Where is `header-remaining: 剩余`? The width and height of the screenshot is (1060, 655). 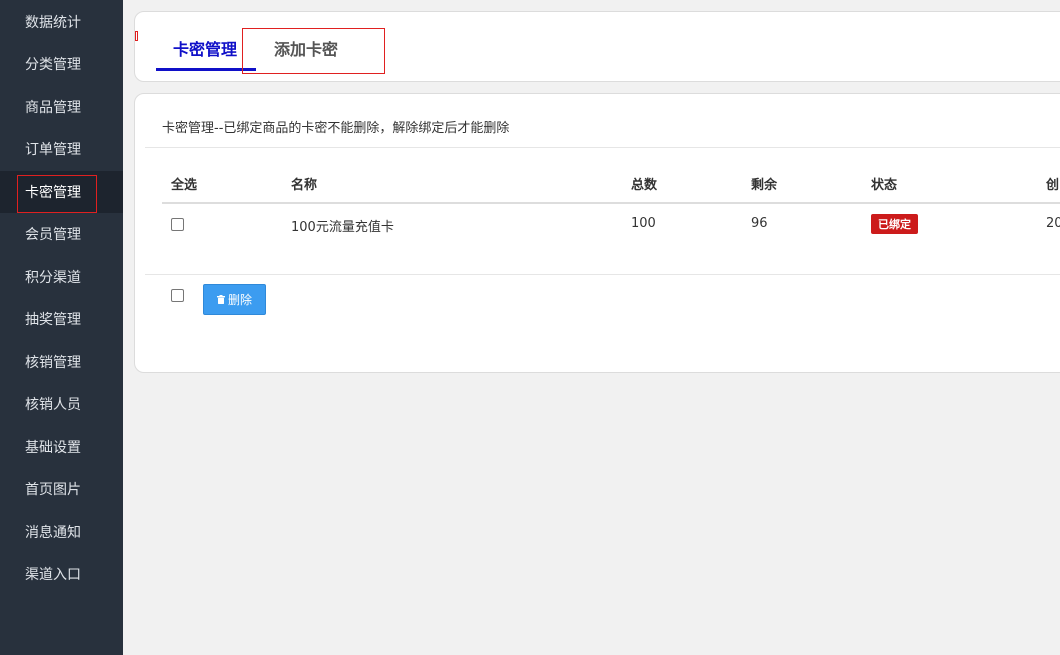
header-remaining: 剩余 is located at coordinates (764, 185).